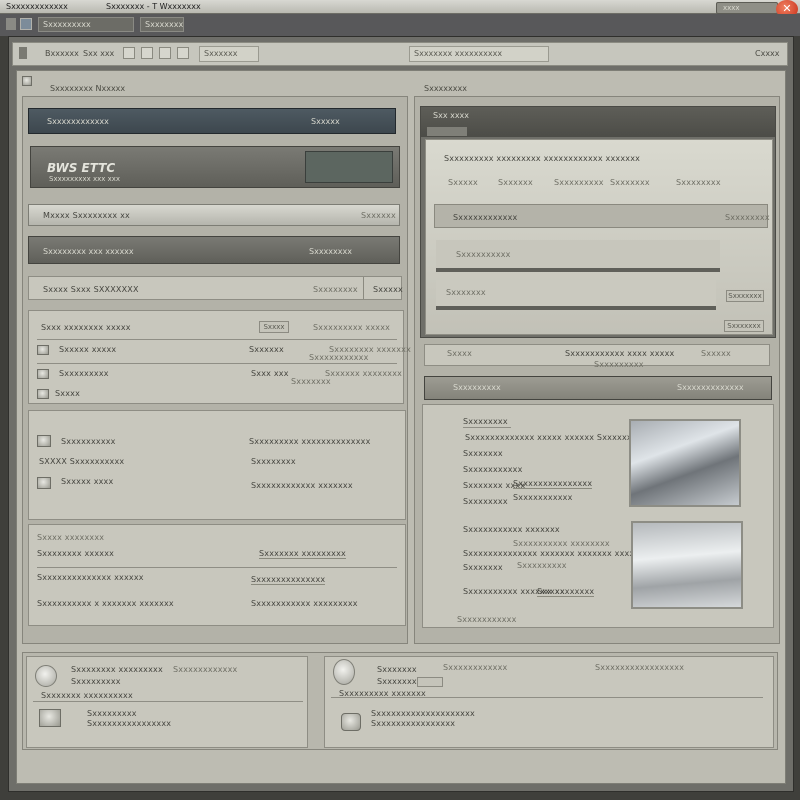 This screenshot has width=800, height=800. What do you see at coordinates (767, 53) in the screenshot?
I see `help-link: Cxxxx` at bounding box center [767, 53].